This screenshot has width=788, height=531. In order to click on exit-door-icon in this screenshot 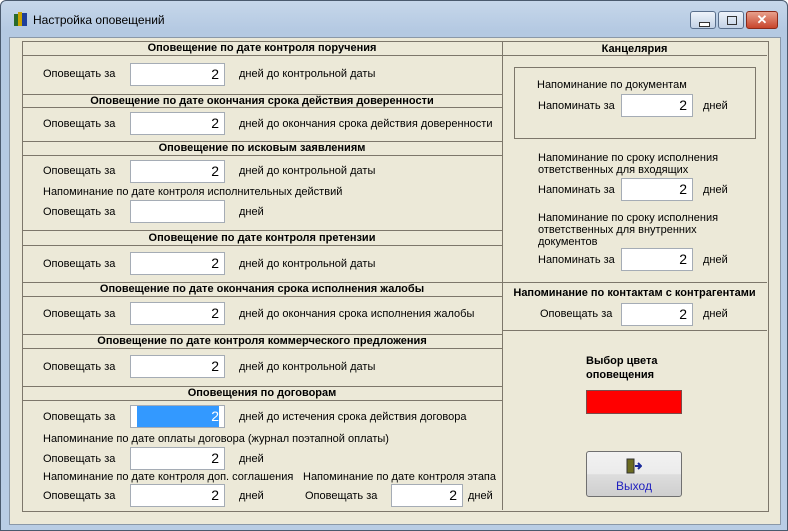, I will do `click(634, 466)`.